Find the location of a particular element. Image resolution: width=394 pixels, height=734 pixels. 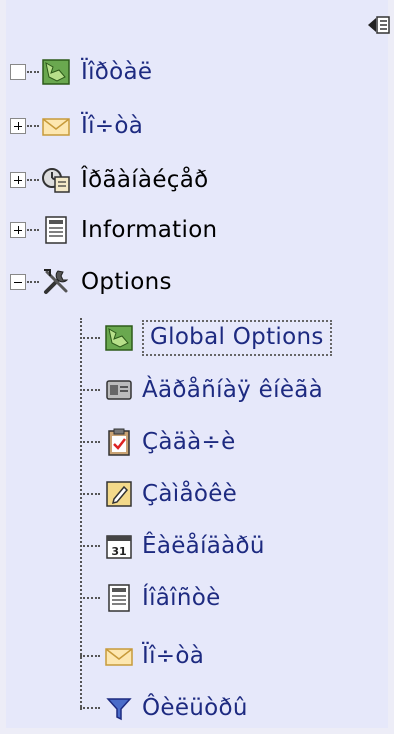

tree-item-calendar: 31 Êàëåíäàðü is located at coordinates (172, 546).